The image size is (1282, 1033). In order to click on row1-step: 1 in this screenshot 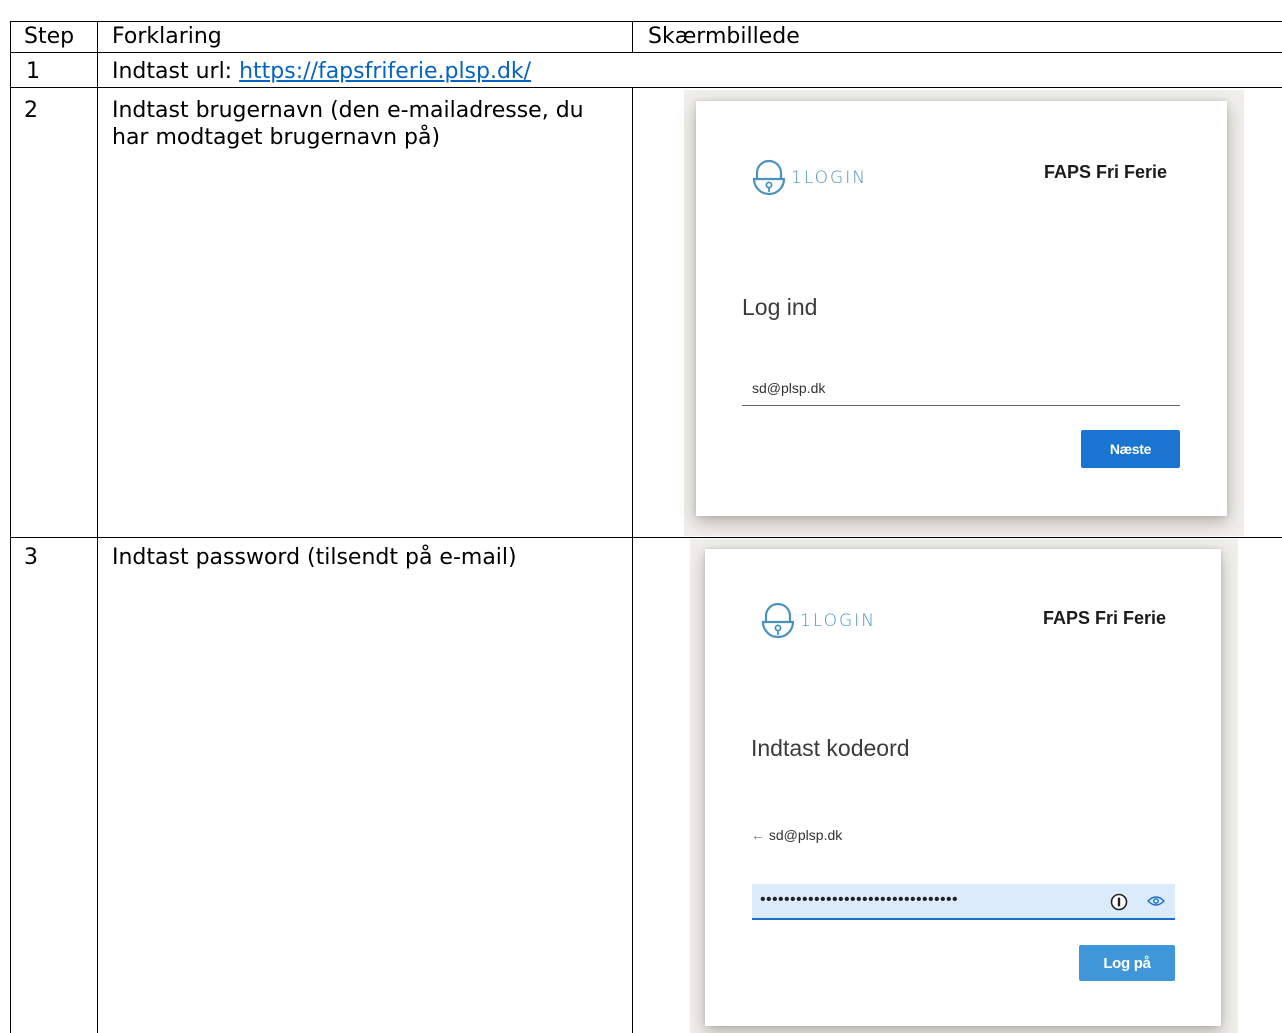, I will do `click(33, 71)`.